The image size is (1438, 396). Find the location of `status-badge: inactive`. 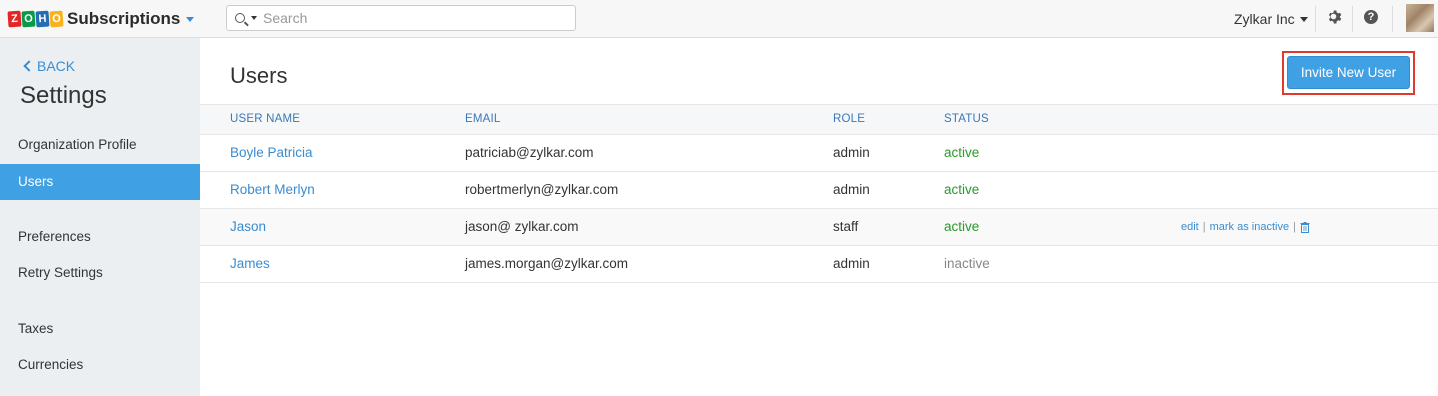

status-badge: inactive is located at coordinates (967, 263).